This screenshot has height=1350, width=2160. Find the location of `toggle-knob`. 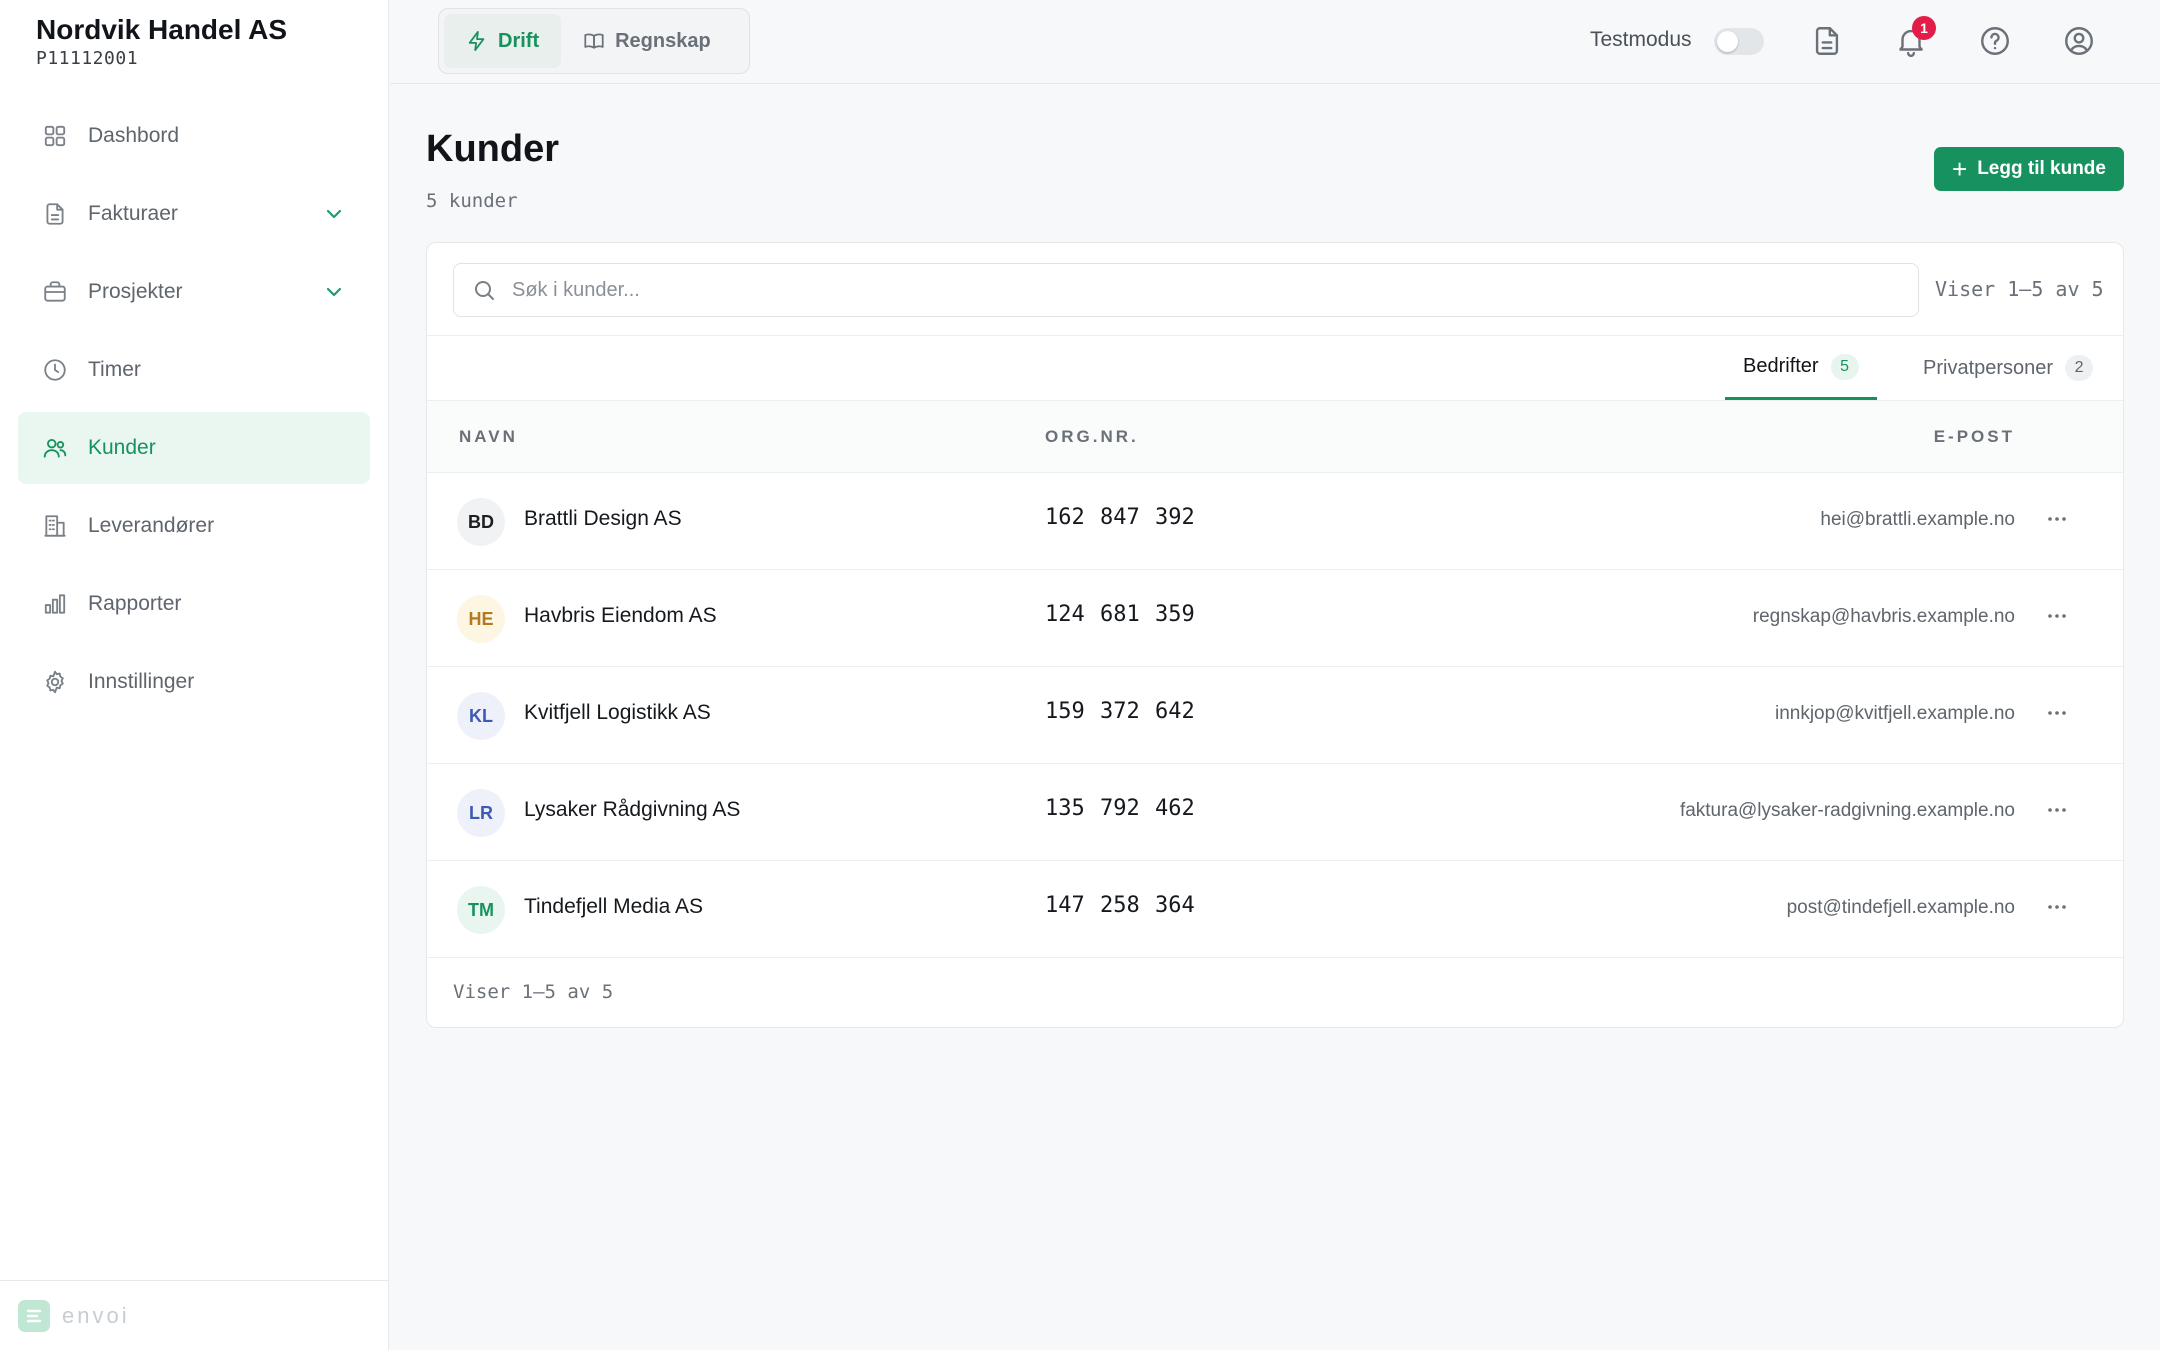

toggle-knob is located at coordinates (1727, 41).